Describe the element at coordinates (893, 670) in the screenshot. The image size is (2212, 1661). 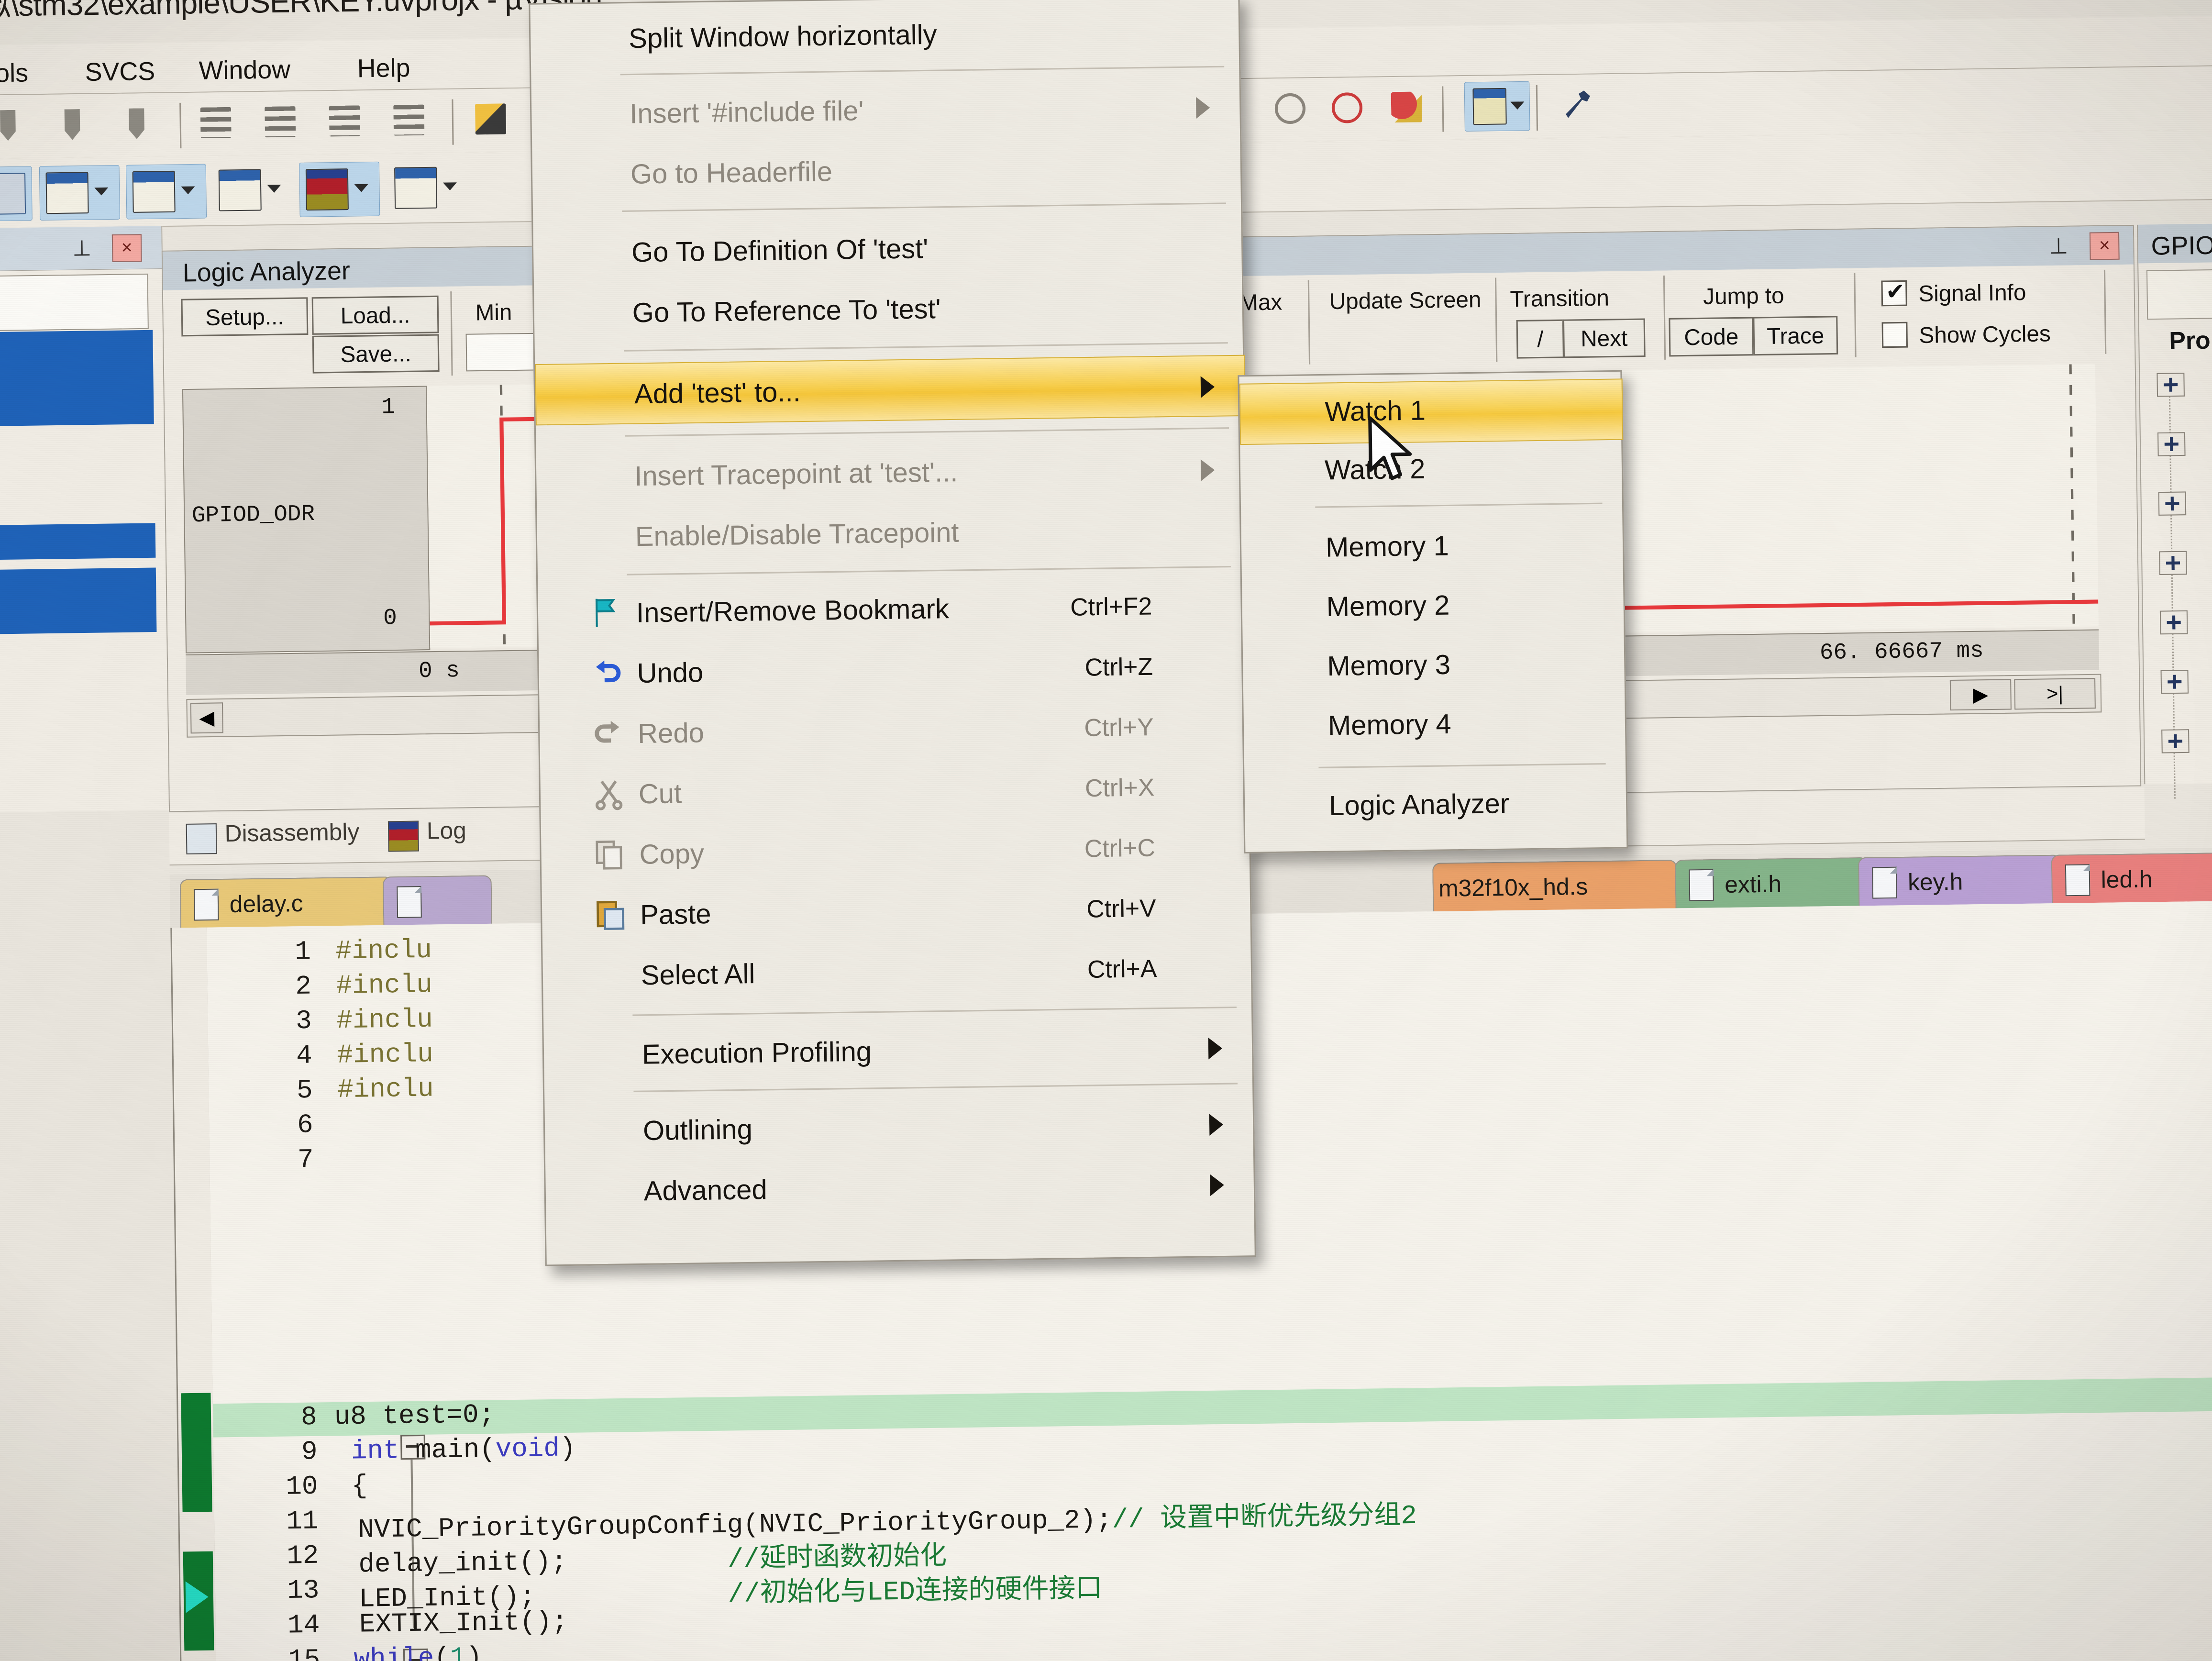
I see `menu-item-undo: Undo Ctrl+Z` at that location.